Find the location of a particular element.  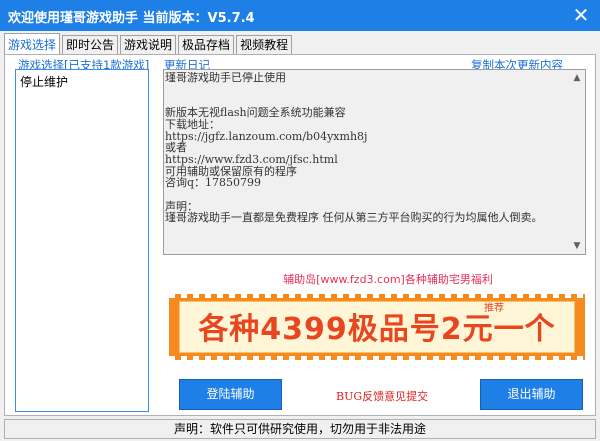

tab-premium-saves: 极品存档 is located at coordinates (206, 44).